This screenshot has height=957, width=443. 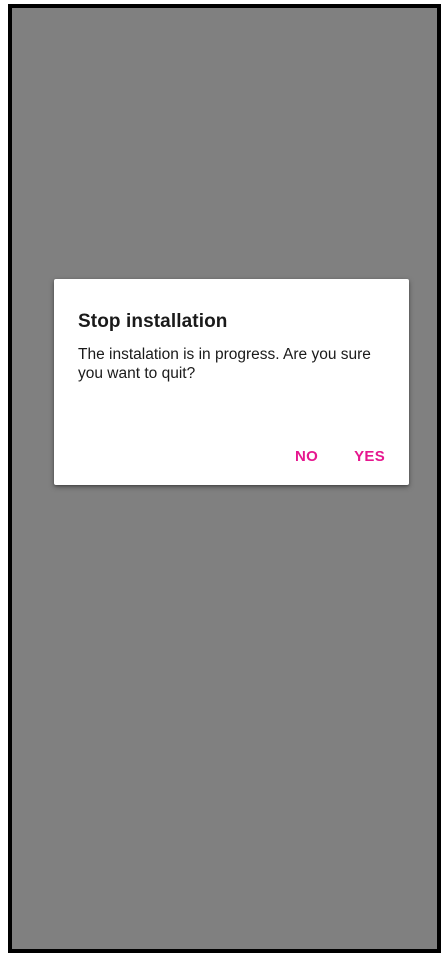 I want to click on no-button: NO, so click(x=306, y=456).